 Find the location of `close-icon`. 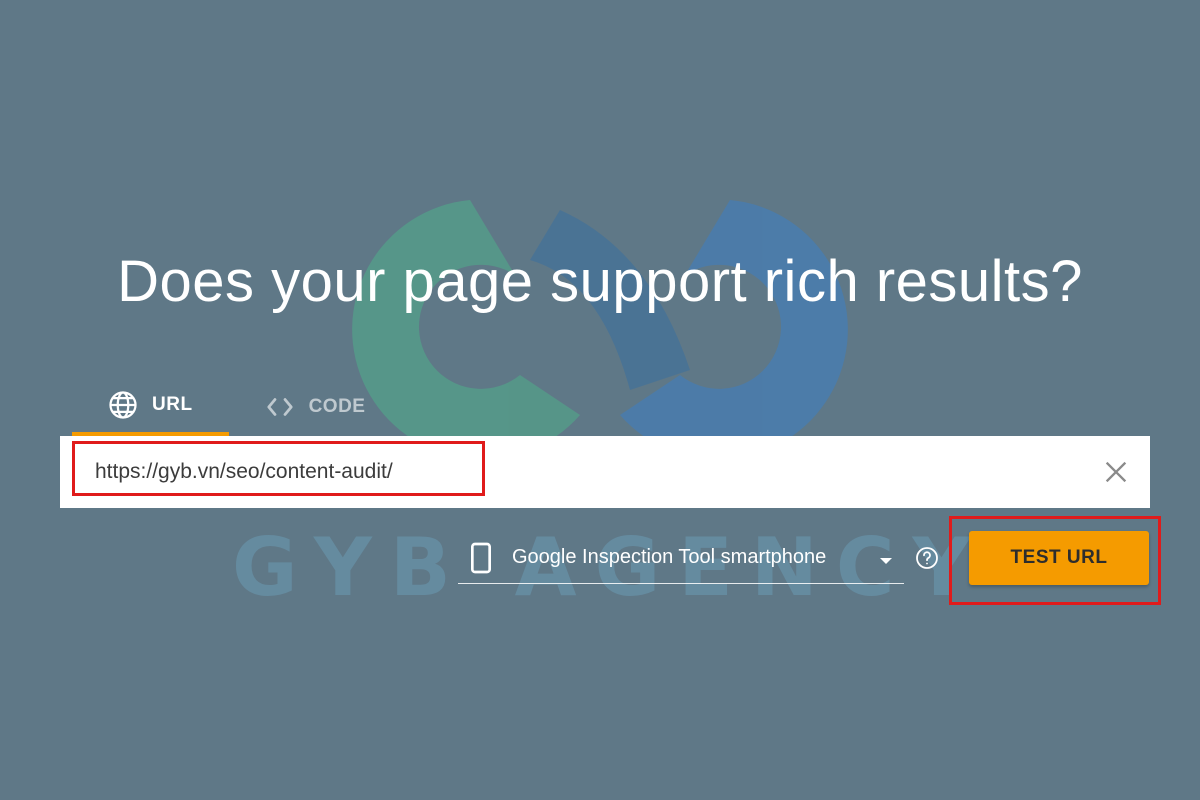

close-icon is located at coordinates (1116, 472).